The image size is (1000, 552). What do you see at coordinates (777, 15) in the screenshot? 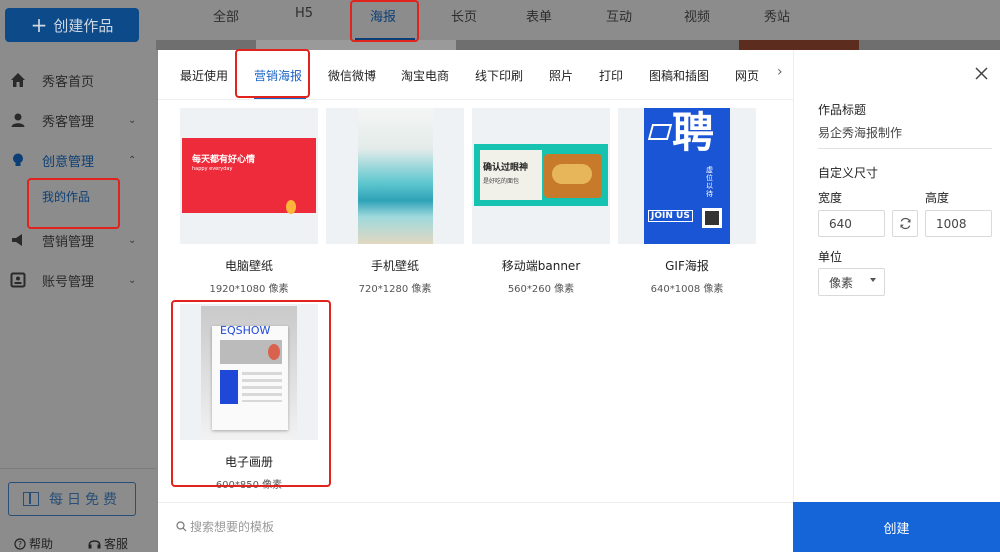
I see `tab-site: 秀站` at bounding box center [777, 15].